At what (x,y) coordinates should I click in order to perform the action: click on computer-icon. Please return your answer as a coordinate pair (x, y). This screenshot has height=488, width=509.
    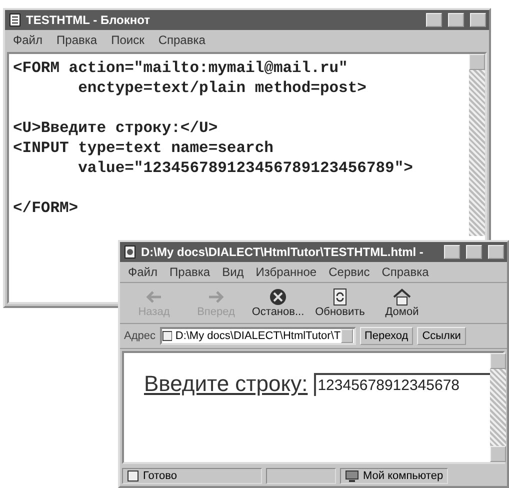
    Looking at the image, I should click on (352, 476).